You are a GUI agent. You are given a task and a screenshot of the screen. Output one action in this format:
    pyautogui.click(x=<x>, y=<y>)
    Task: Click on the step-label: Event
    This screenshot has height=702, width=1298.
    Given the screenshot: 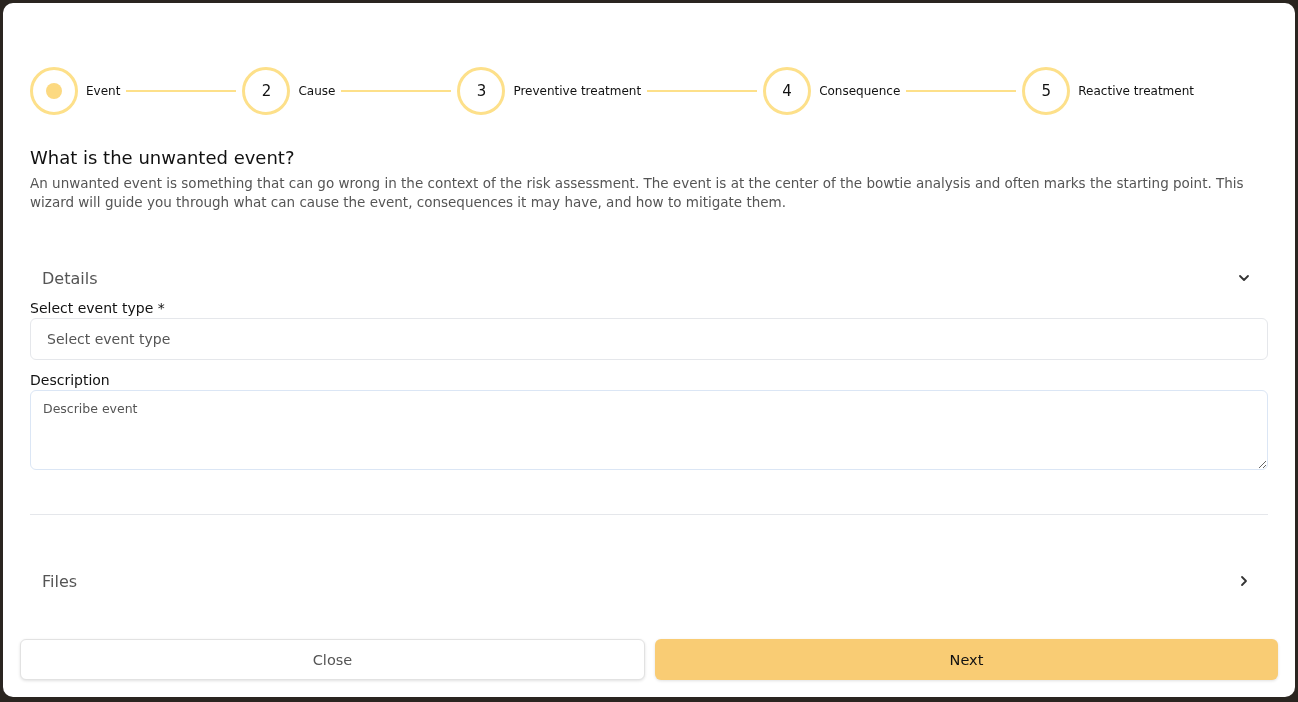 What is the action you would take?
    pyautogui.click(x=103, y=91)
    